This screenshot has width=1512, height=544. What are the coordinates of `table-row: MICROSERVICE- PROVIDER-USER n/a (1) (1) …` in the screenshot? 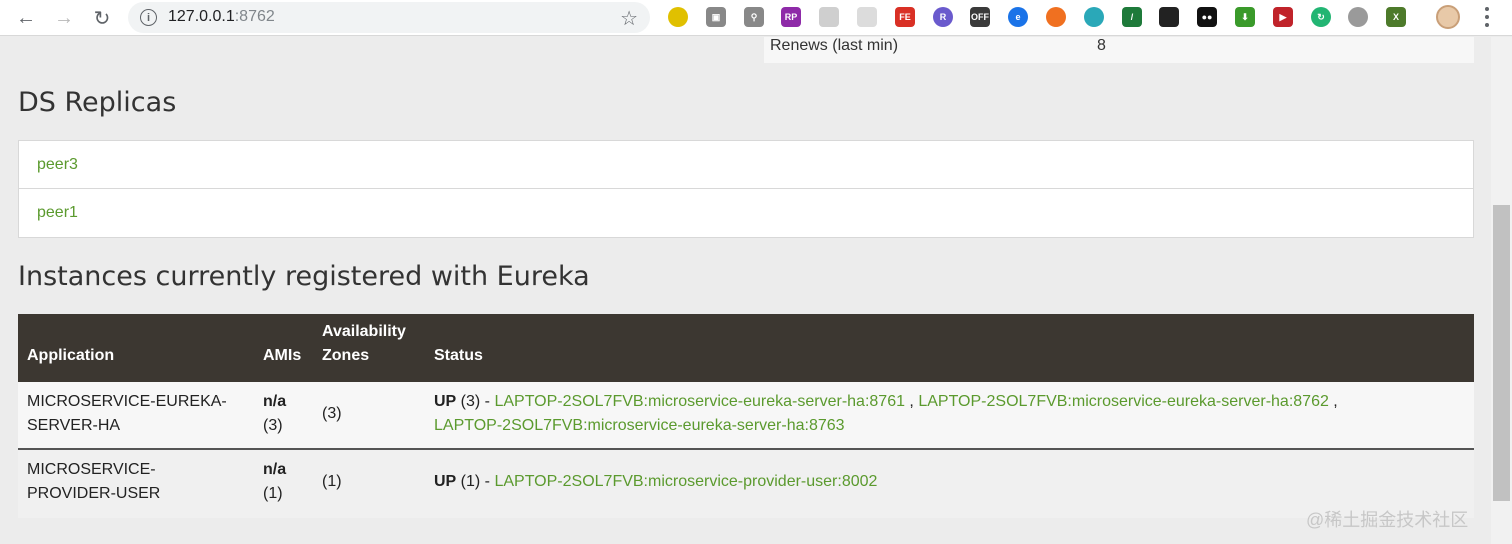 It's located at (746, 484).